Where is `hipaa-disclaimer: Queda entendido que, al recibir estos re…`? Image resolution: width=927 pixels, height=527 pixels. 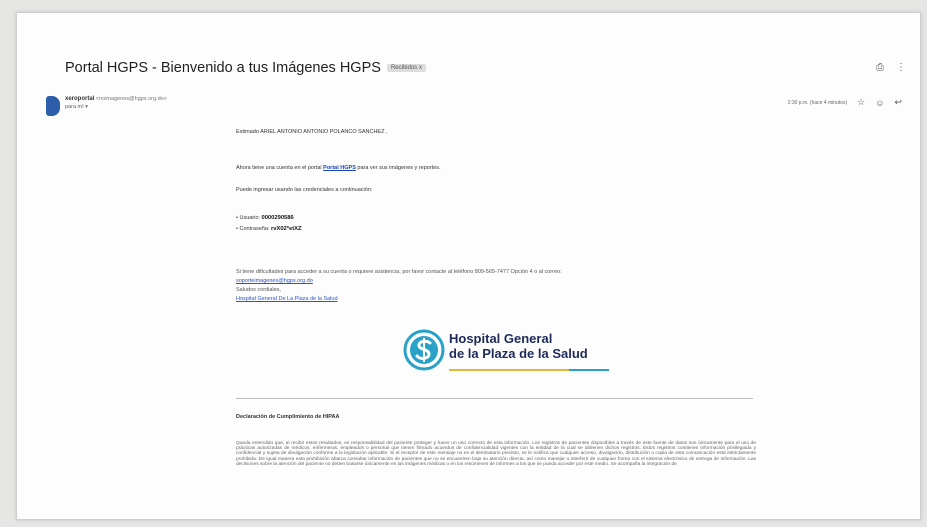
hipaa-disclaimer: Queda entendido que, al recibir estos re… is located at coordinates (496, 454).